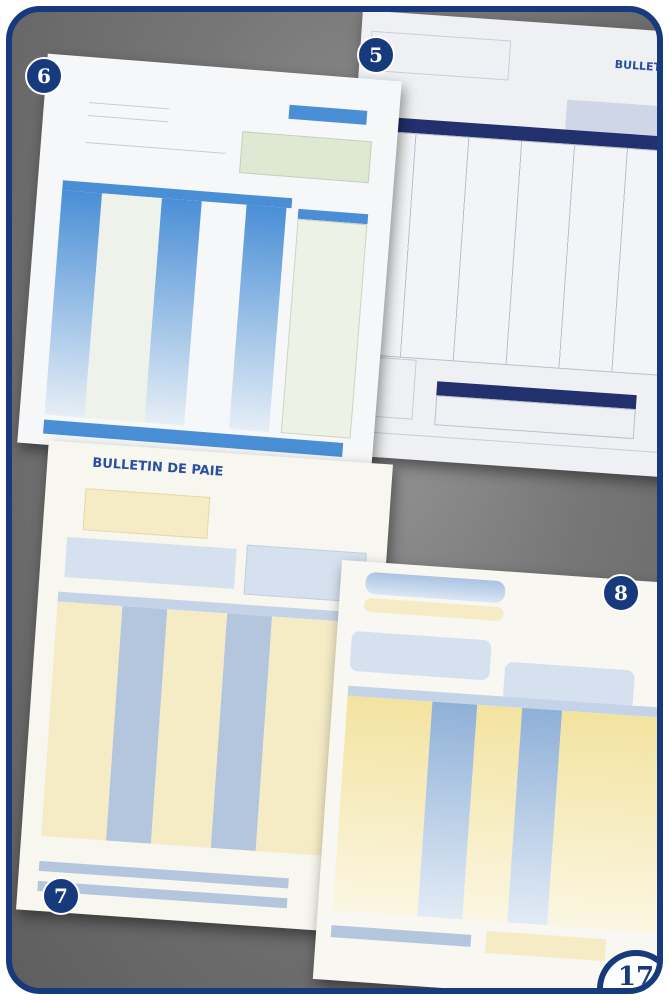 The image size is (669, 1000). What do you see at coordinates (376, 55) in the screenshot?
I see `number-badge-5: 5` at bounding box center [376, 55].